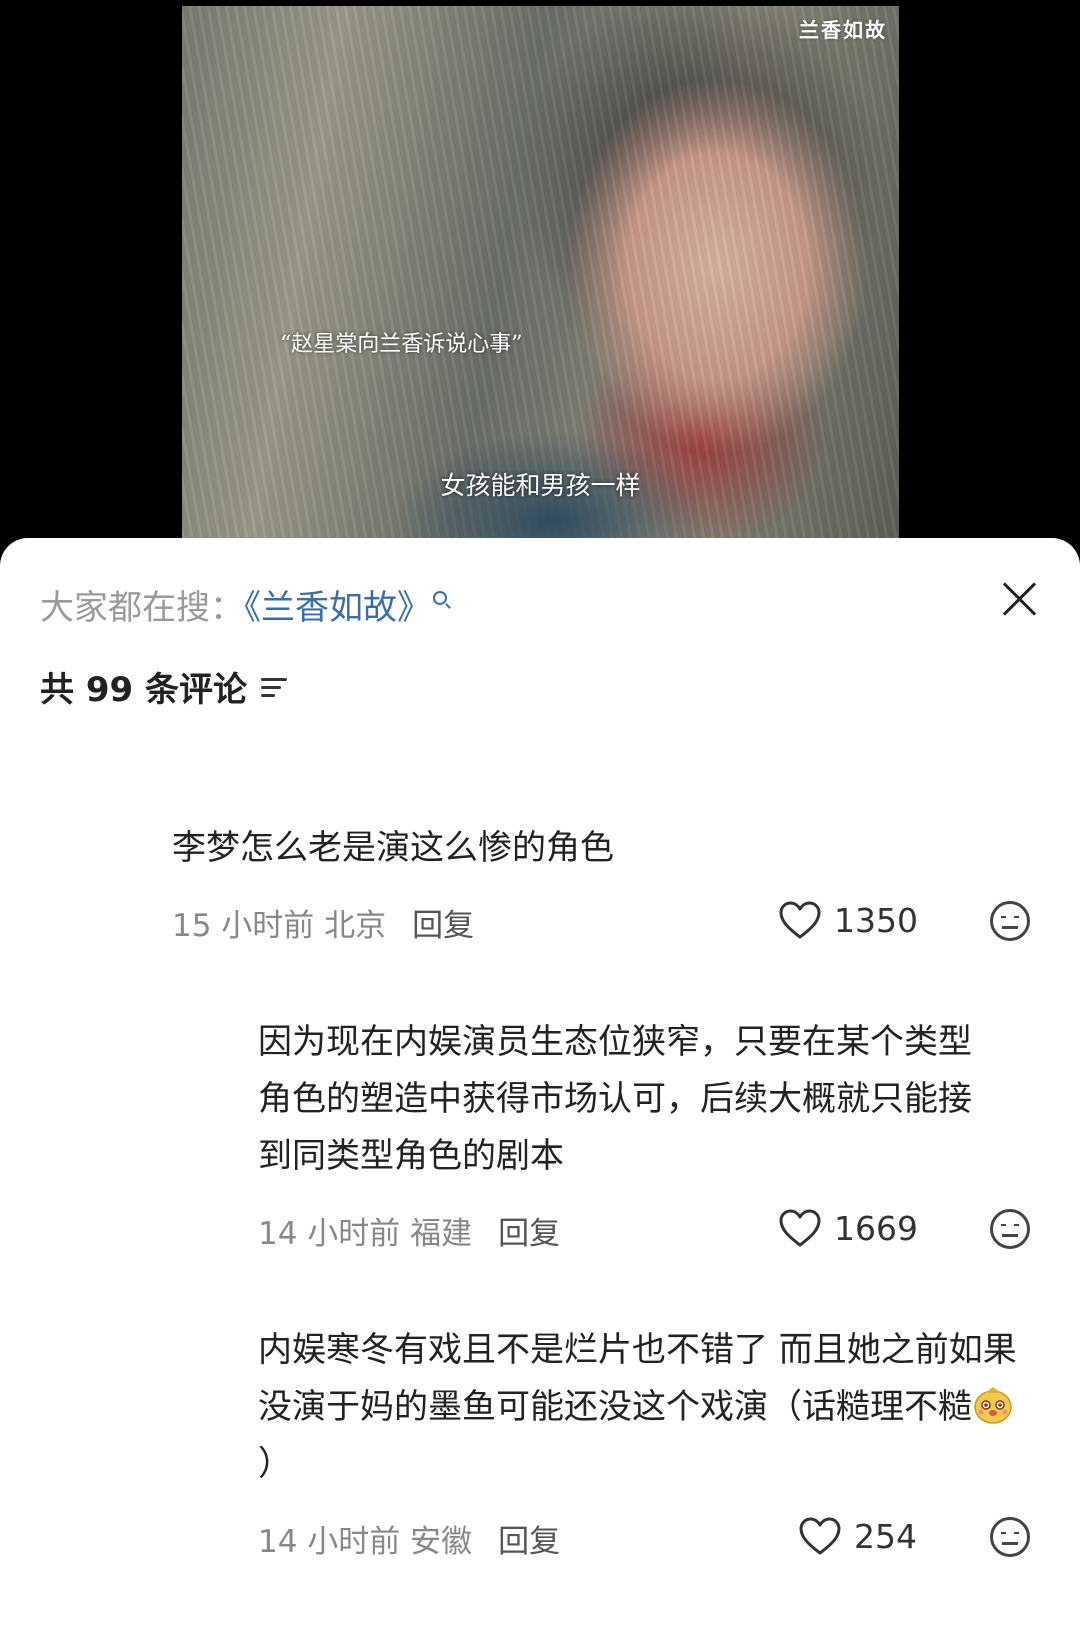  Describe the element at coordinates (401, 344) in the screenshot. I see `video-caption-top: “赵星棠向兰香诉说心事”` at that location.